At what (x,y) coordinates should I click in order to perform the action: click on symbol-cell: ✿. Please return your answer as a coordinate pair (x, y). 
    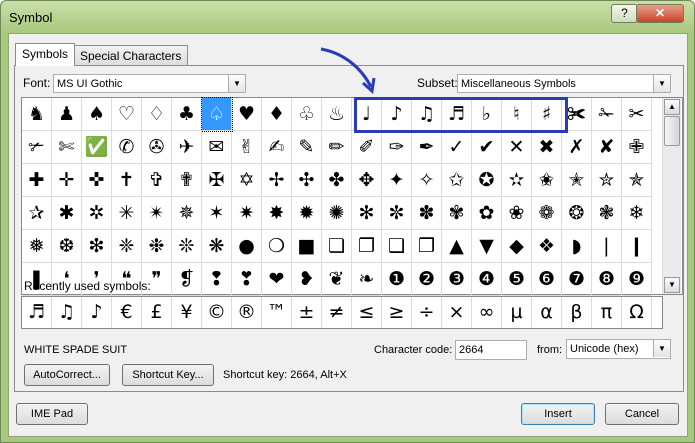
    Looking at the image, I should click on (487, 213).